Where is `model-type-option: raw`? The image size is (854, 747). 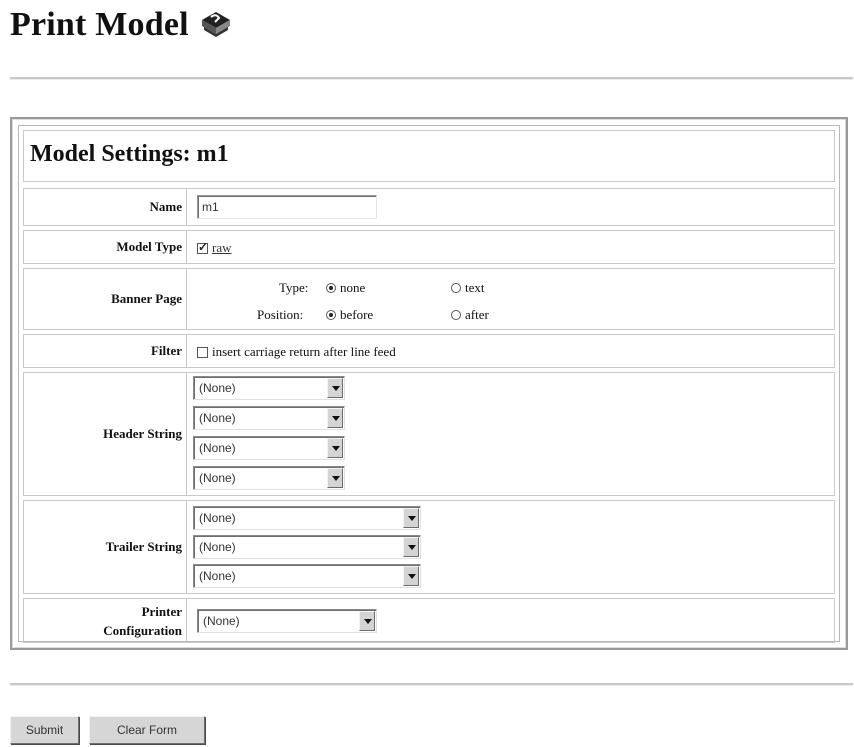
model-type-option: raw is located at coordinates (214, 248).